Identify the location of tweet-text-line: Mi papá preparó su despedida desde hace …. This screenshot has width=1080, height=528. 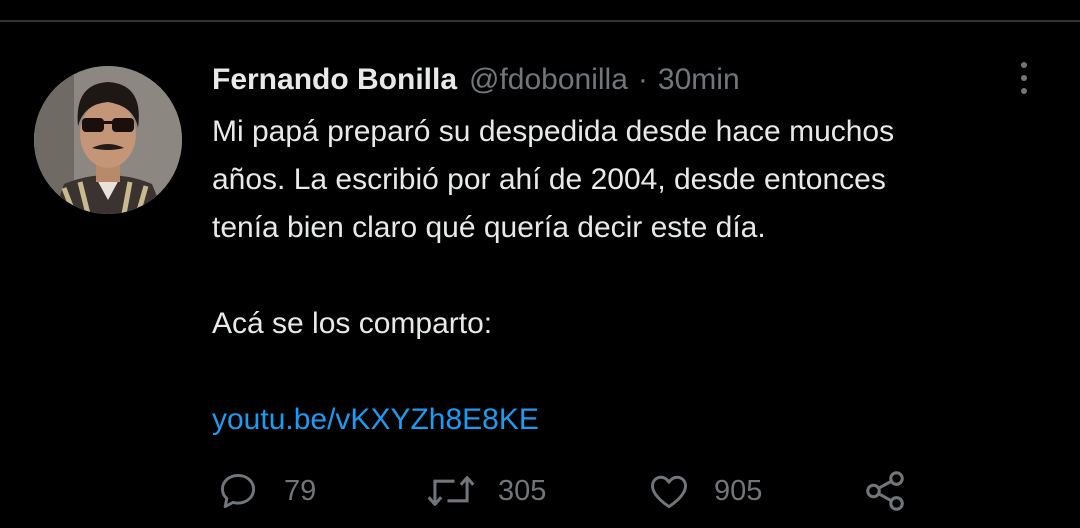
(553, 131).